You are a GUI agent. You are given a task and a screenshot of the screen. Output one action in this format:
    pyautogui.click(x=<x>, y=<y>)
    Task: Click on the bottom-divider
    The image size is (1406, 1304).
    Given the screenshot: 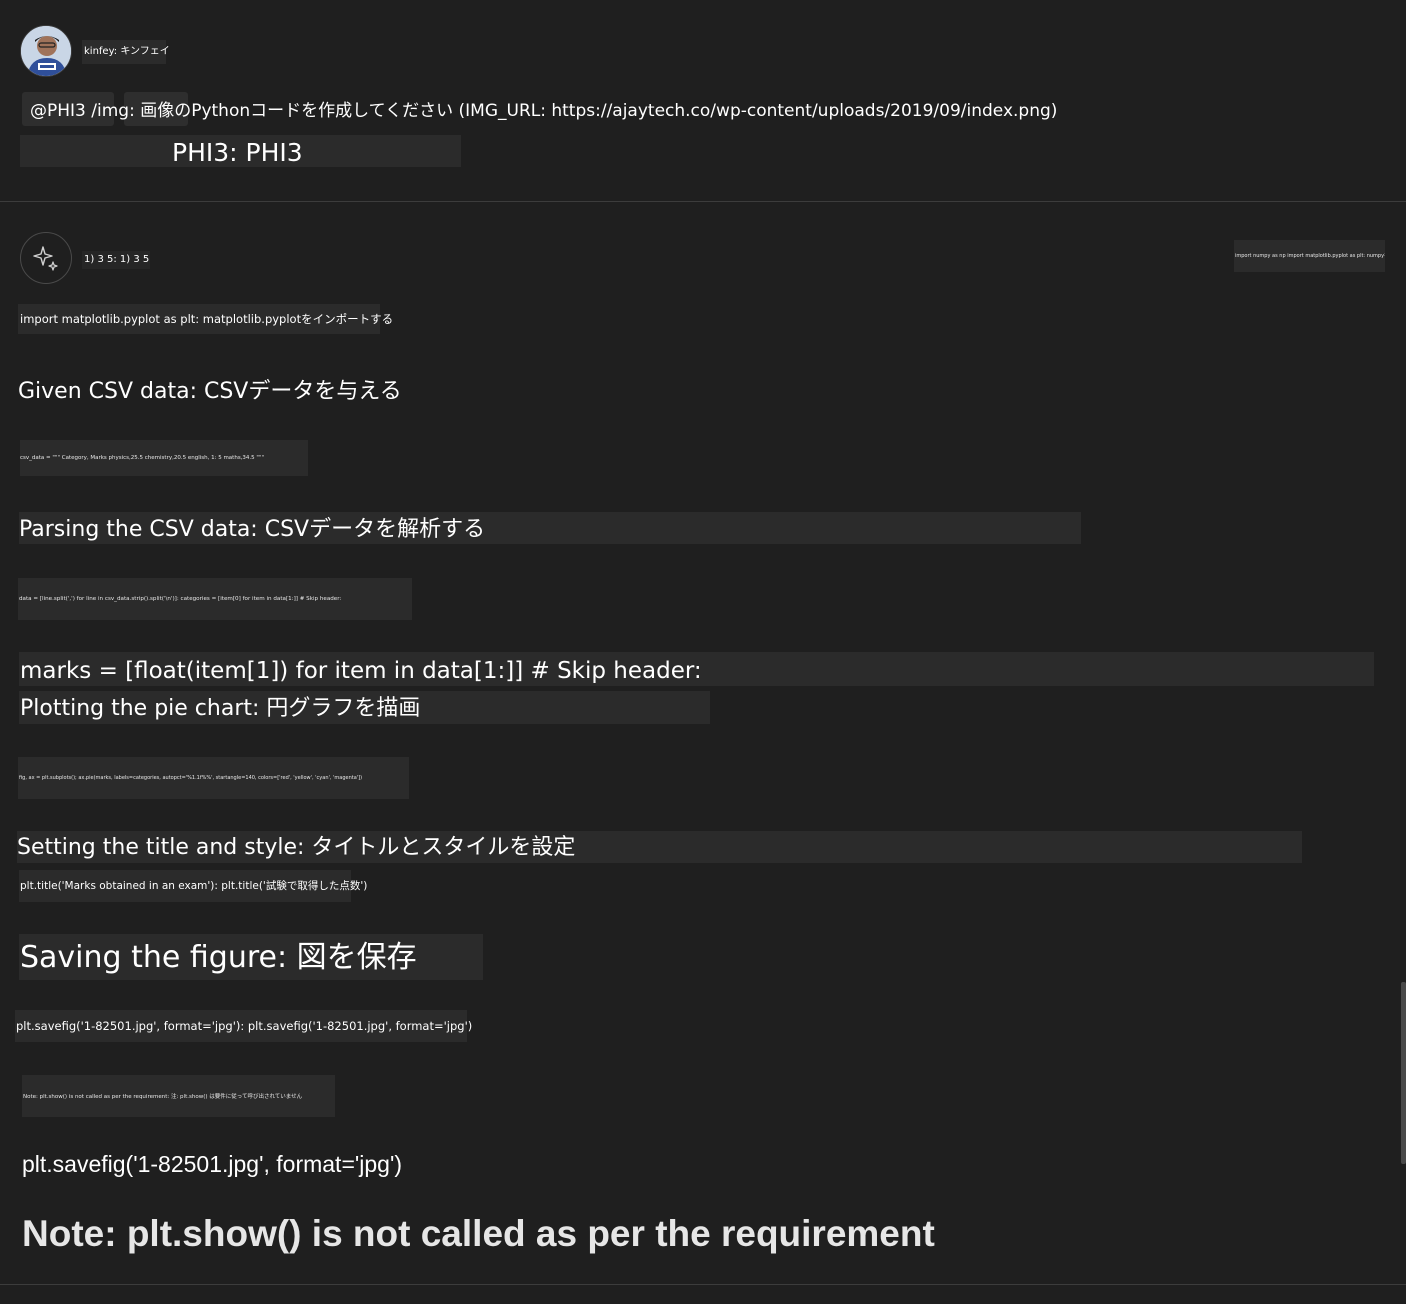 What is the action you would take?
    pyautogui.click(x=703, y=1284)
    